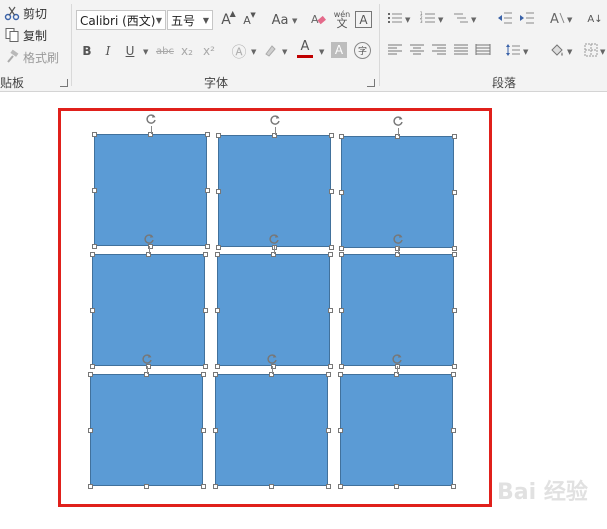 This screenshot has width=607, height=529. I want to click on line-spacing-button, so click(513, 51).